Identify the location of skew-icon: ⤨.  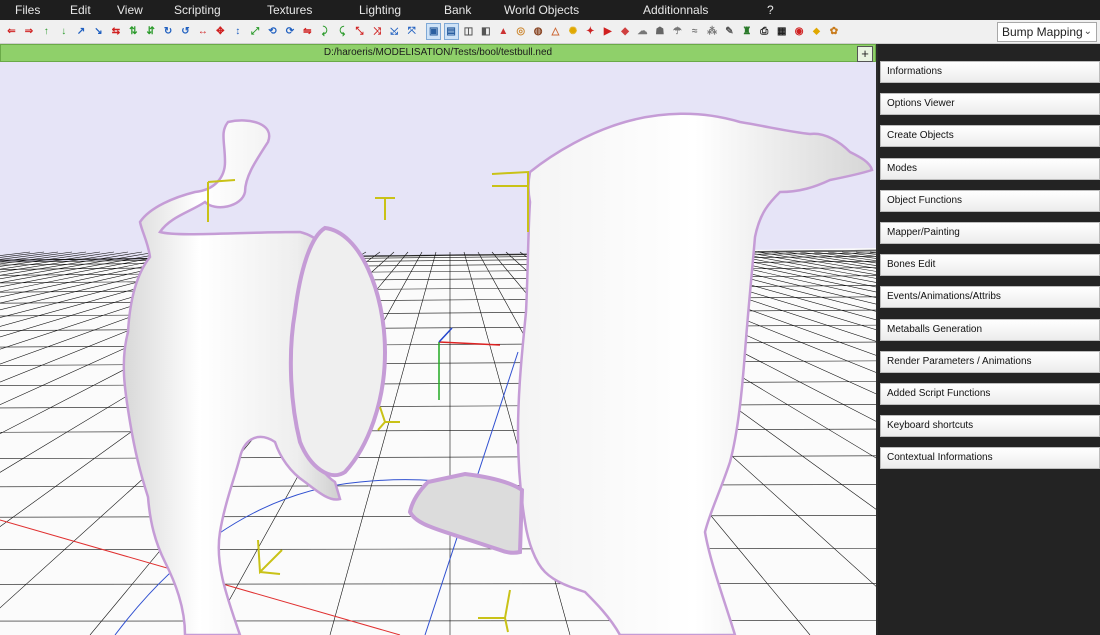
(376, 31).